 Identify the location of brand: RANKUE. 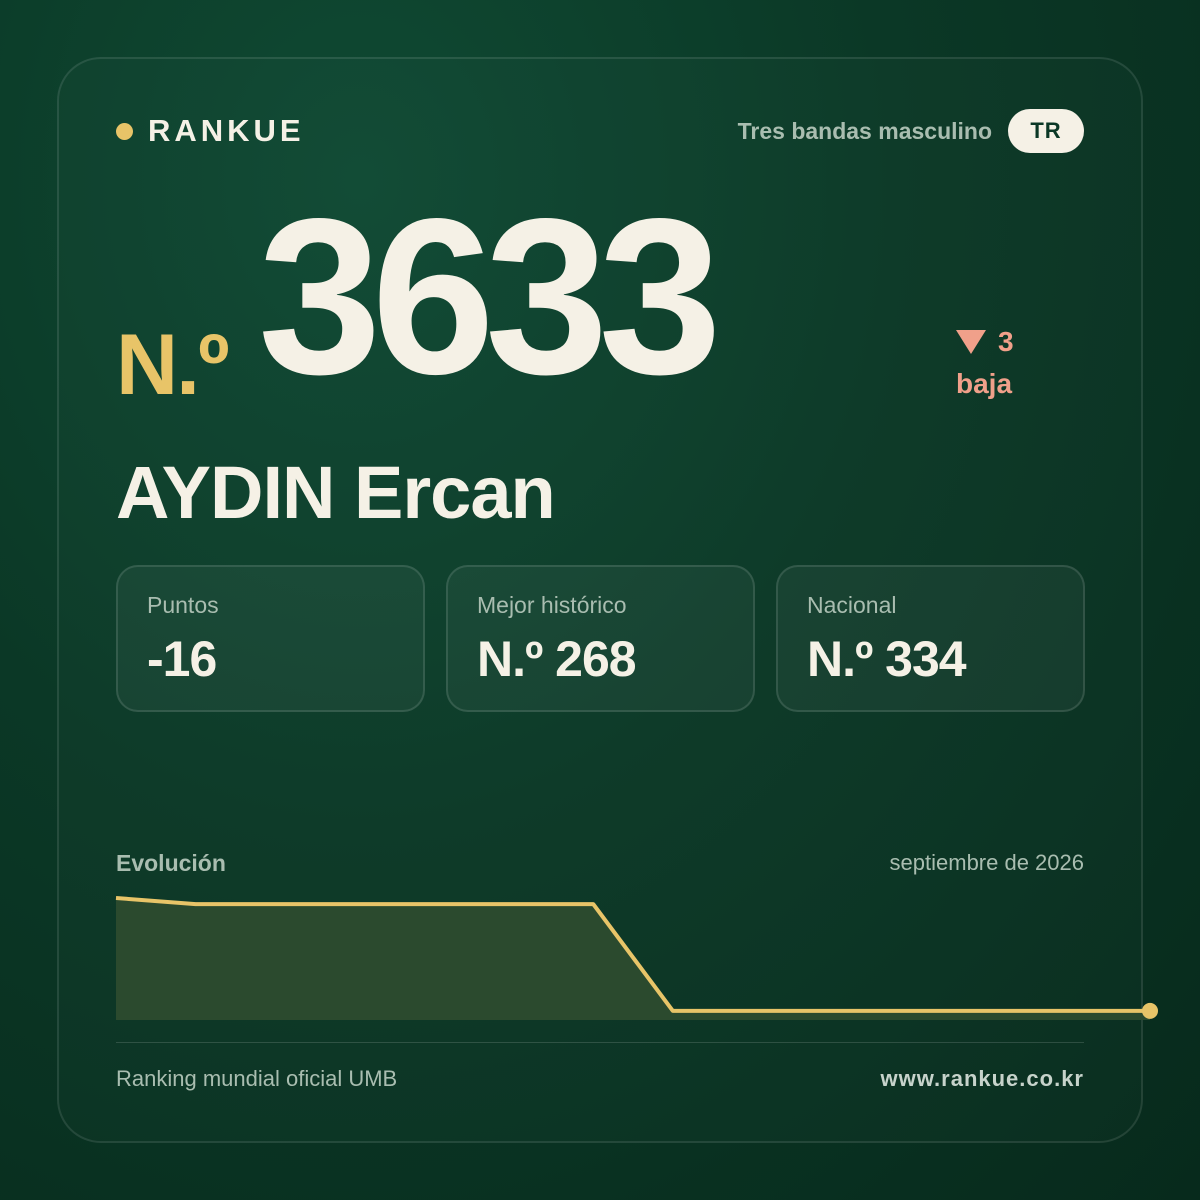
(210, 131).